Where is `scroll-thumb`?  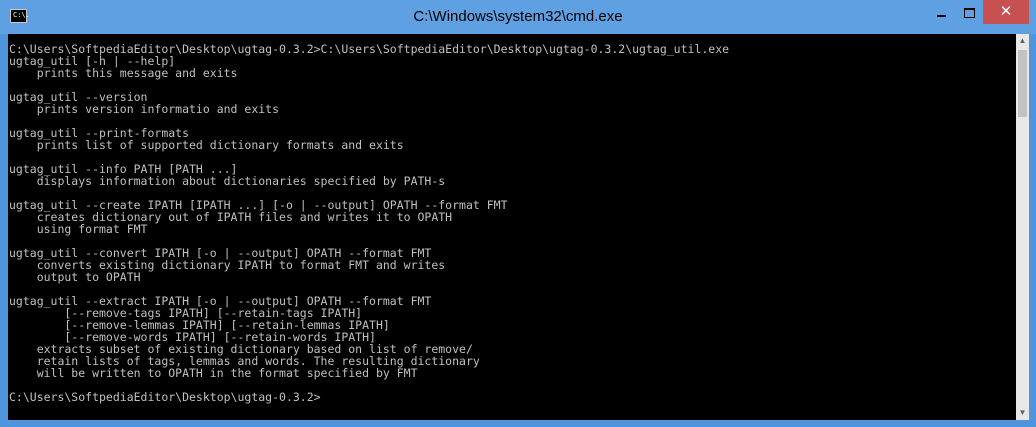
scroll-thumb is located at coordinates (1022, 83).